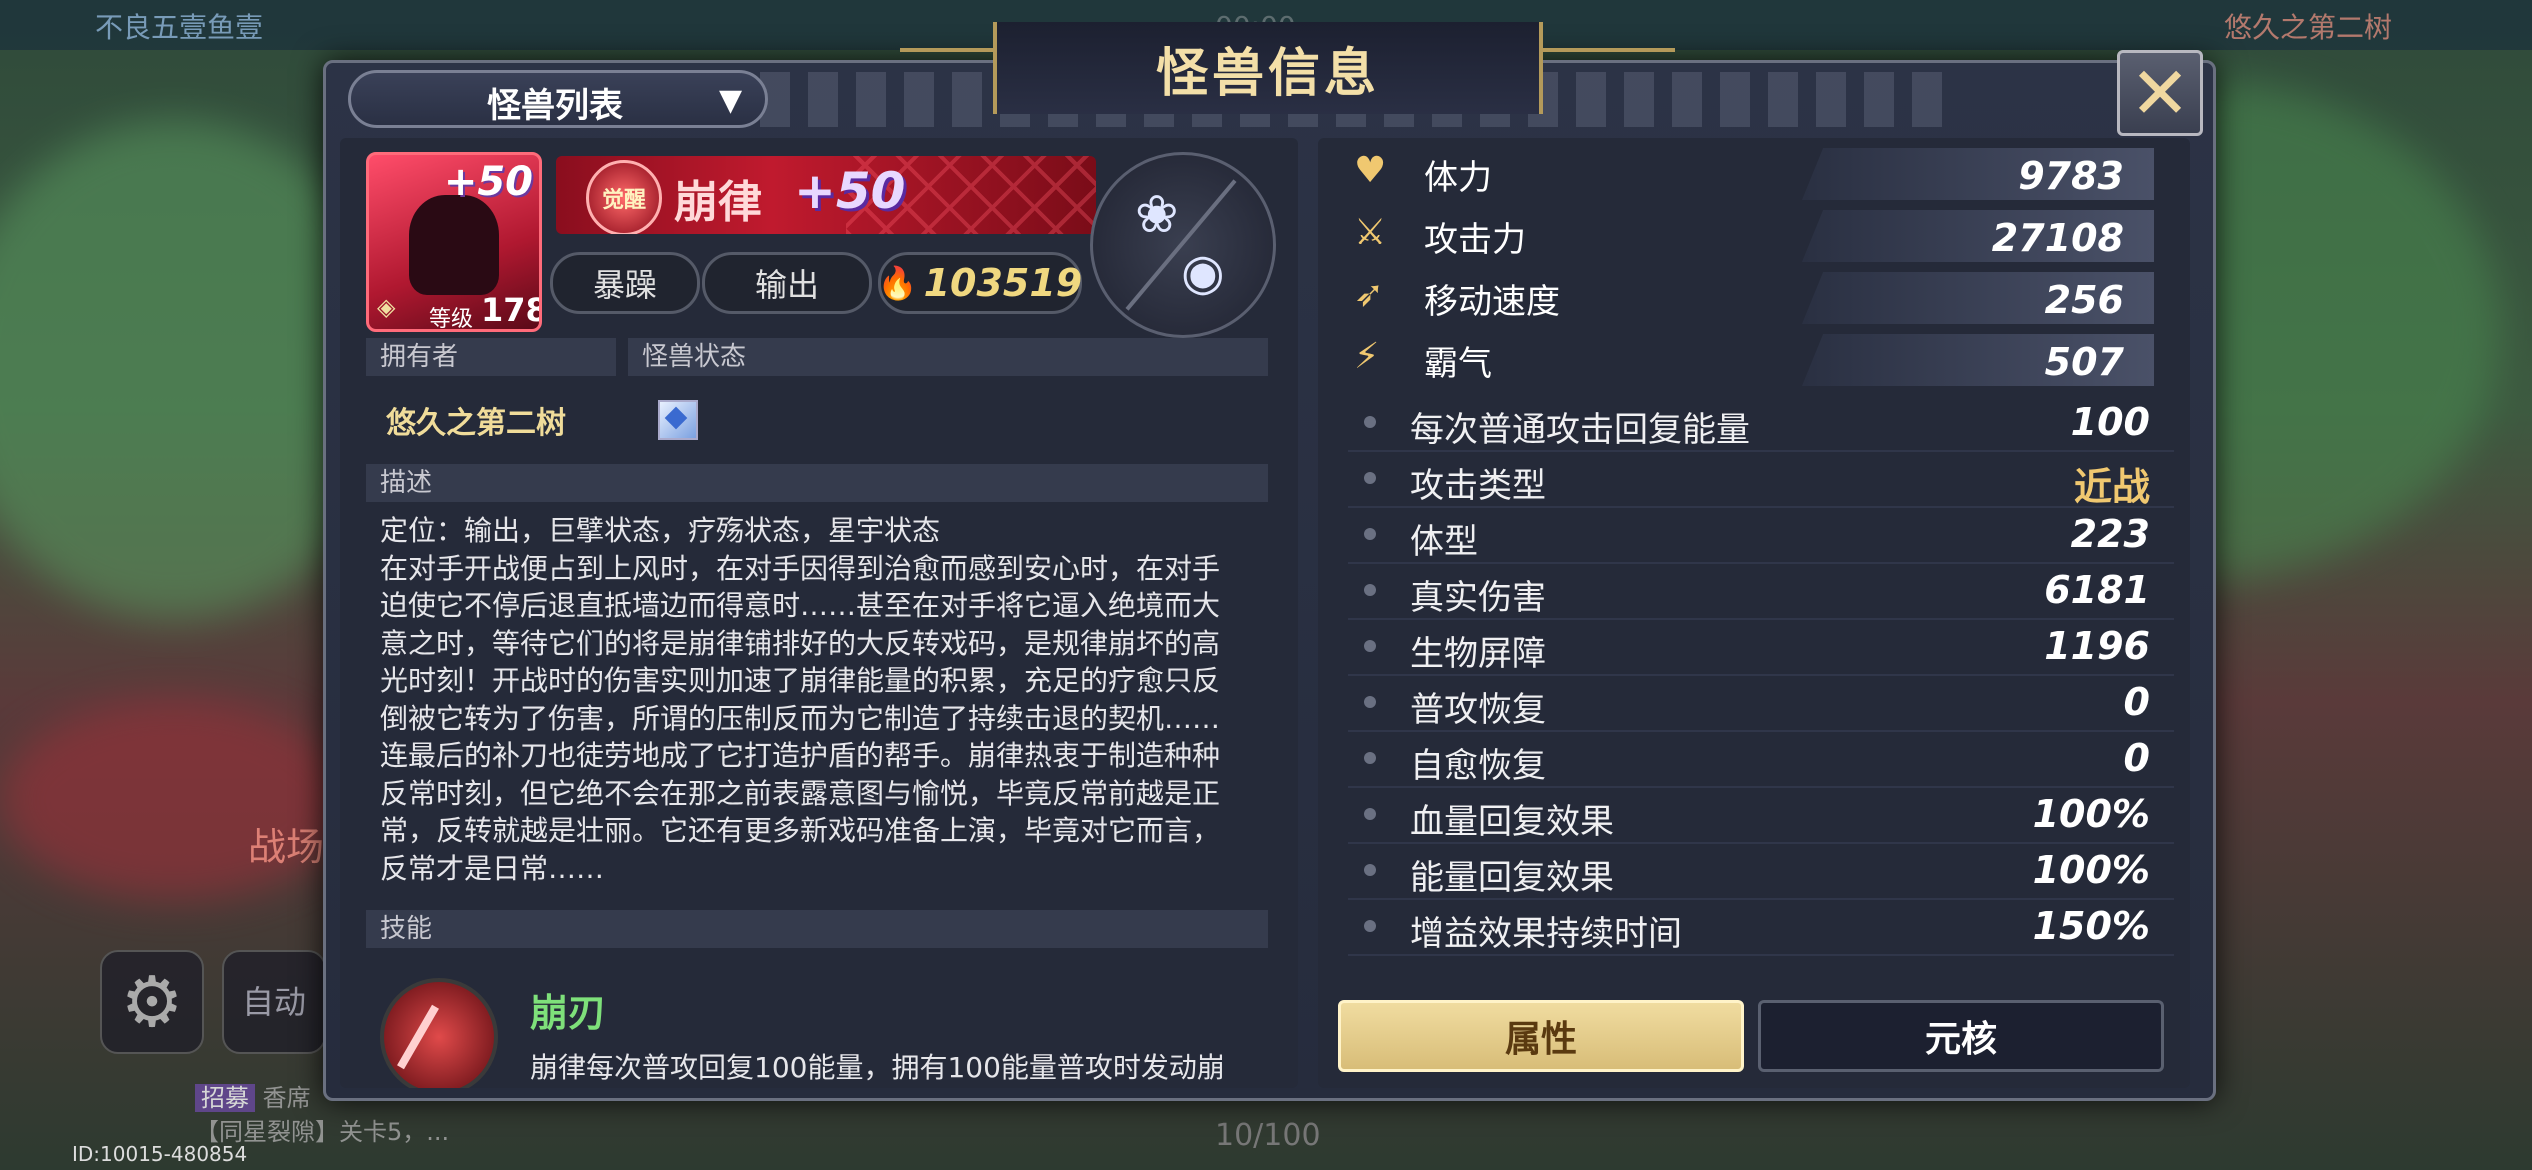  I want to click on level-diamond-icon: ◈, so click(386, 307).